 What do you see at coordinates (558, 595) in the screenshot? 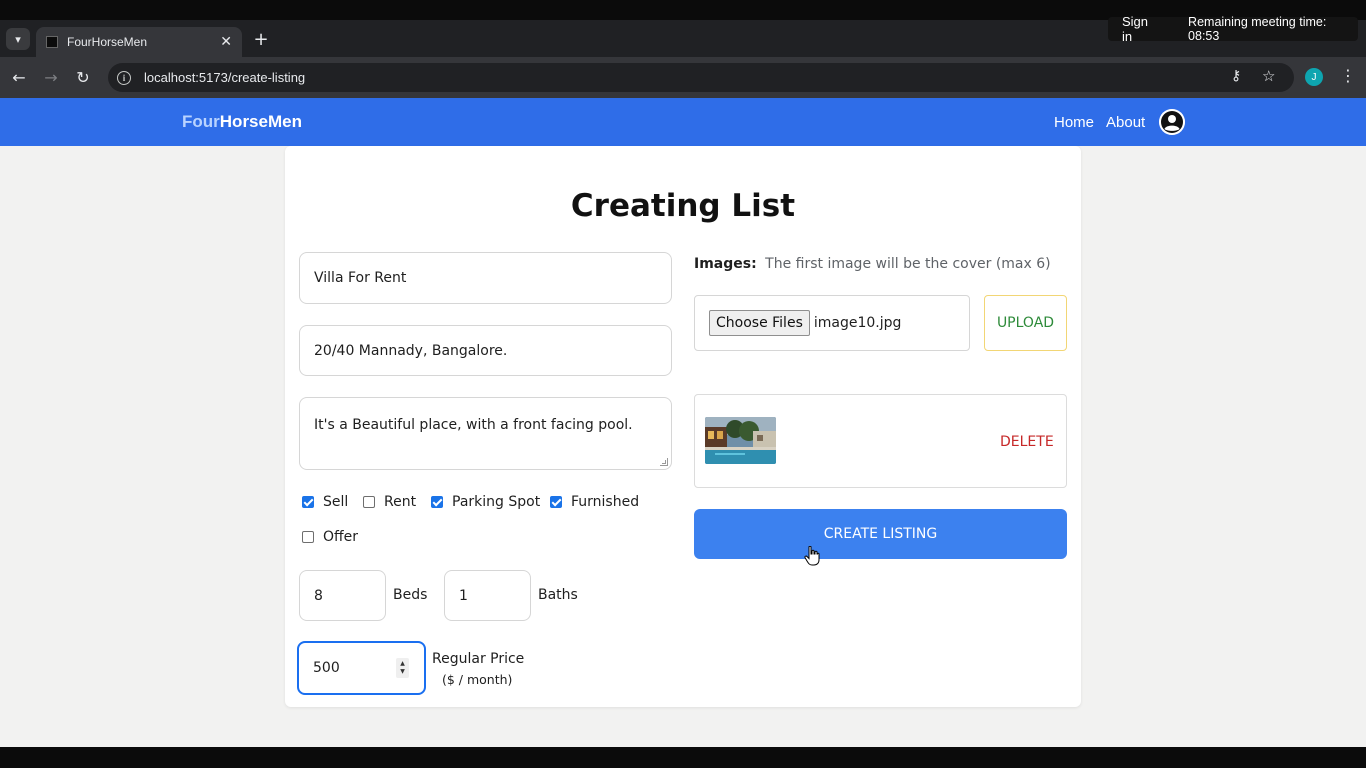
I see `baths-label: Baths` at bounding box center [558, 595].